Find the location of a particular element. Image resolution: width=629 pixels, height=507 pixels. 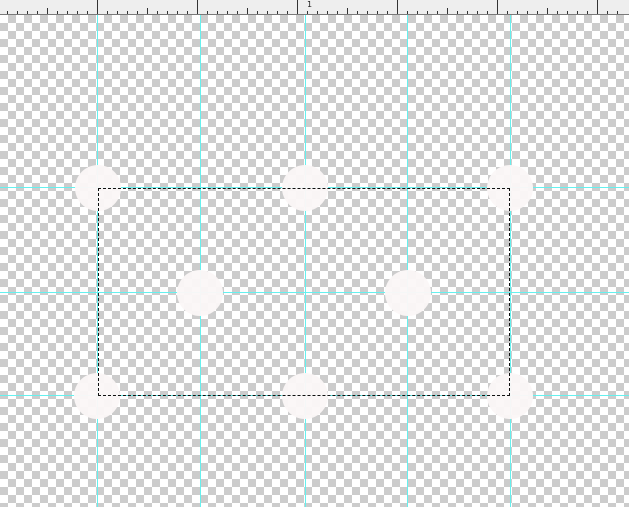

guide-horizontal is located at coordinates (314, 292).